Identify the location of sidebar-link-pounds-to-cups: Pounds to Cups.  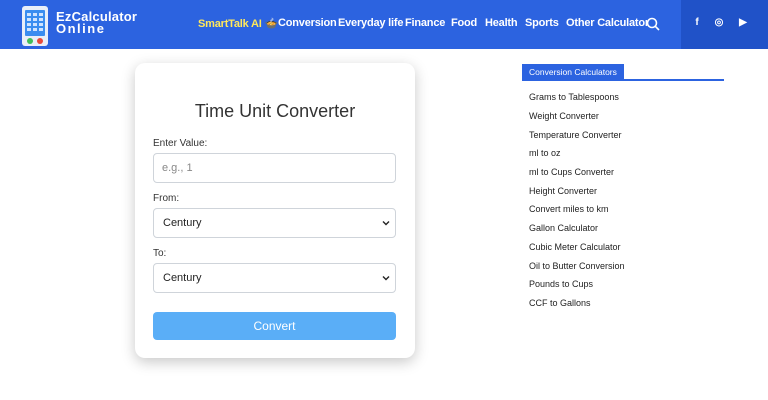
(561, 284).